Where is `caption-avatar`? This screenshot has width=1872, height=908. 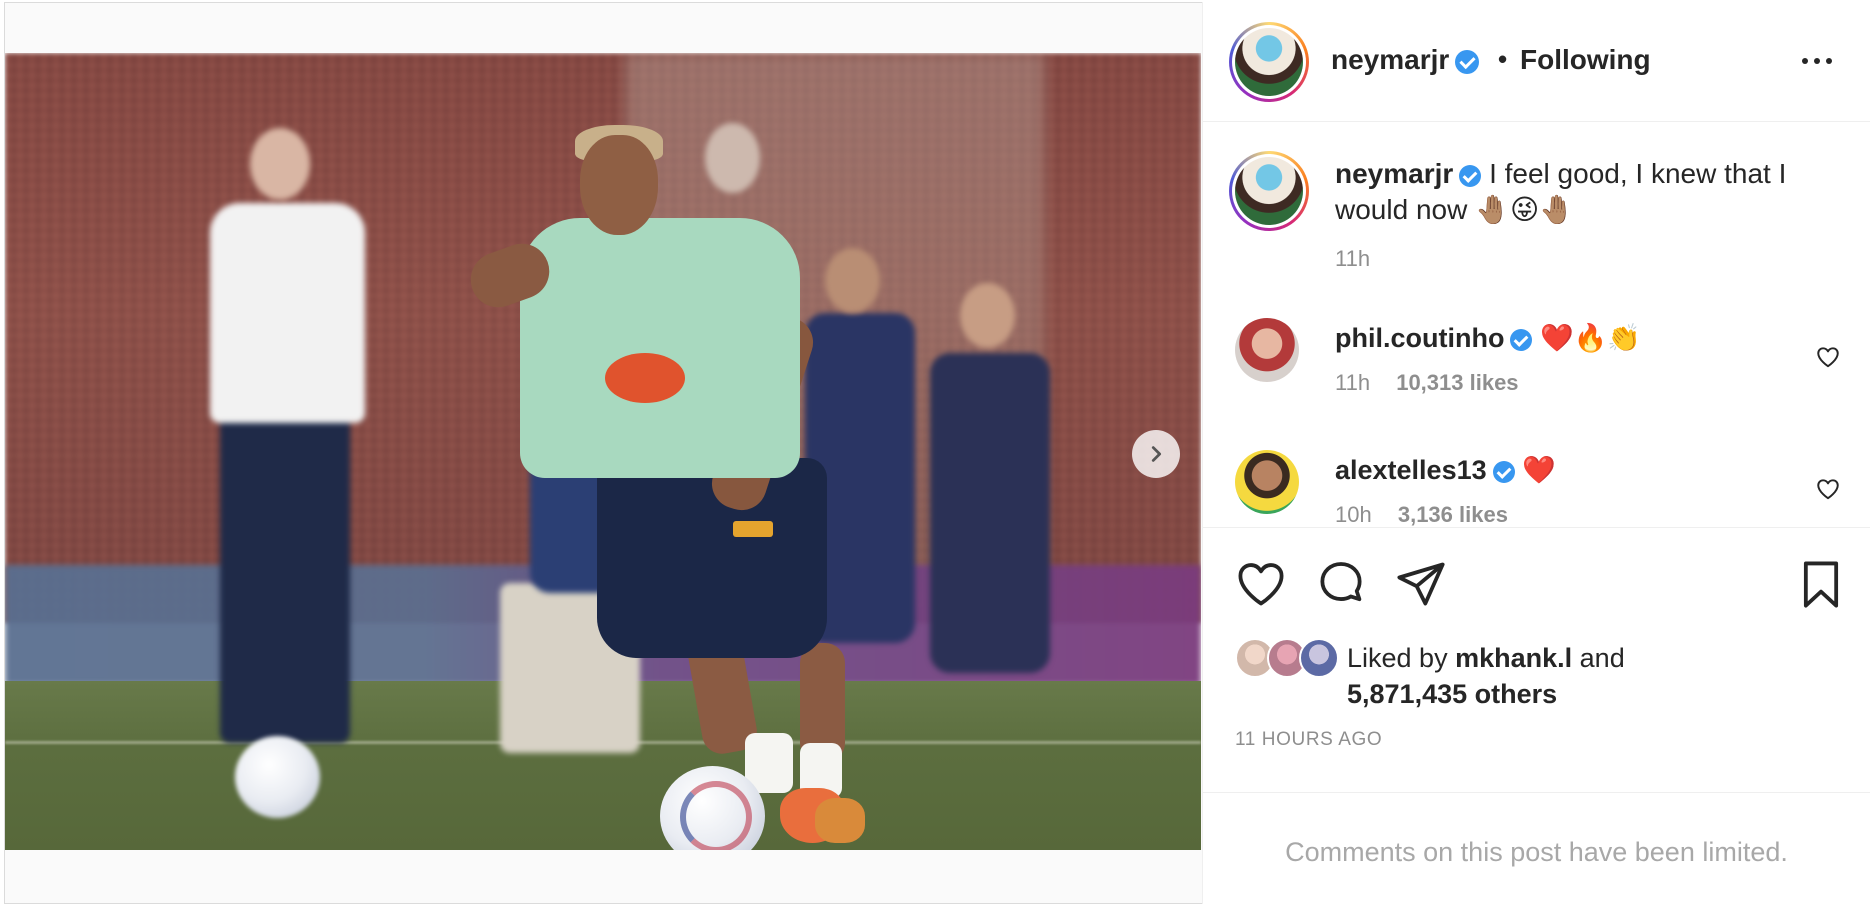 caption-avatar is located at coordinates (1269, 191).